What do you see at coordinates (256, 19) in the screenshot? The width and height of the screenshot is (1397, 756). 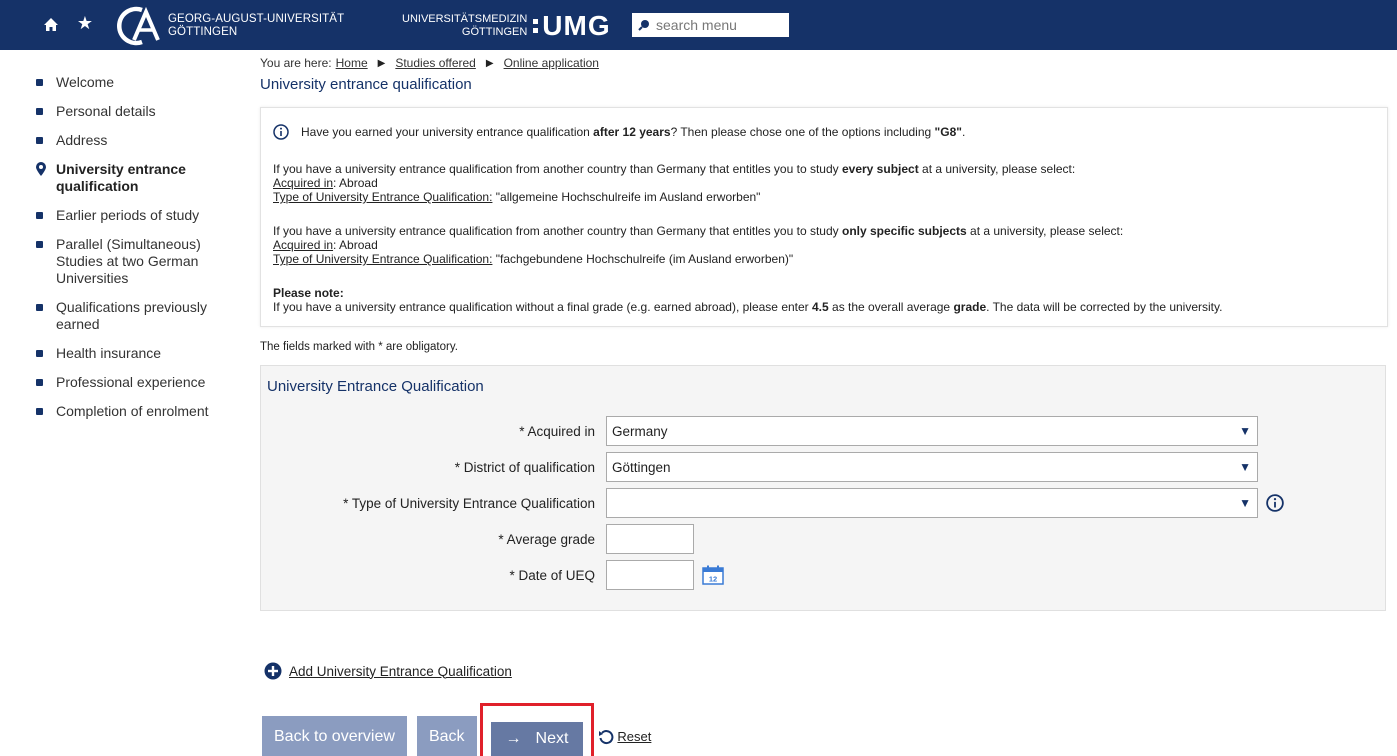 I see `university-name-line1: GEORG-AUGUST-UNIVERSITÄT` at bounding box center [256, 19].